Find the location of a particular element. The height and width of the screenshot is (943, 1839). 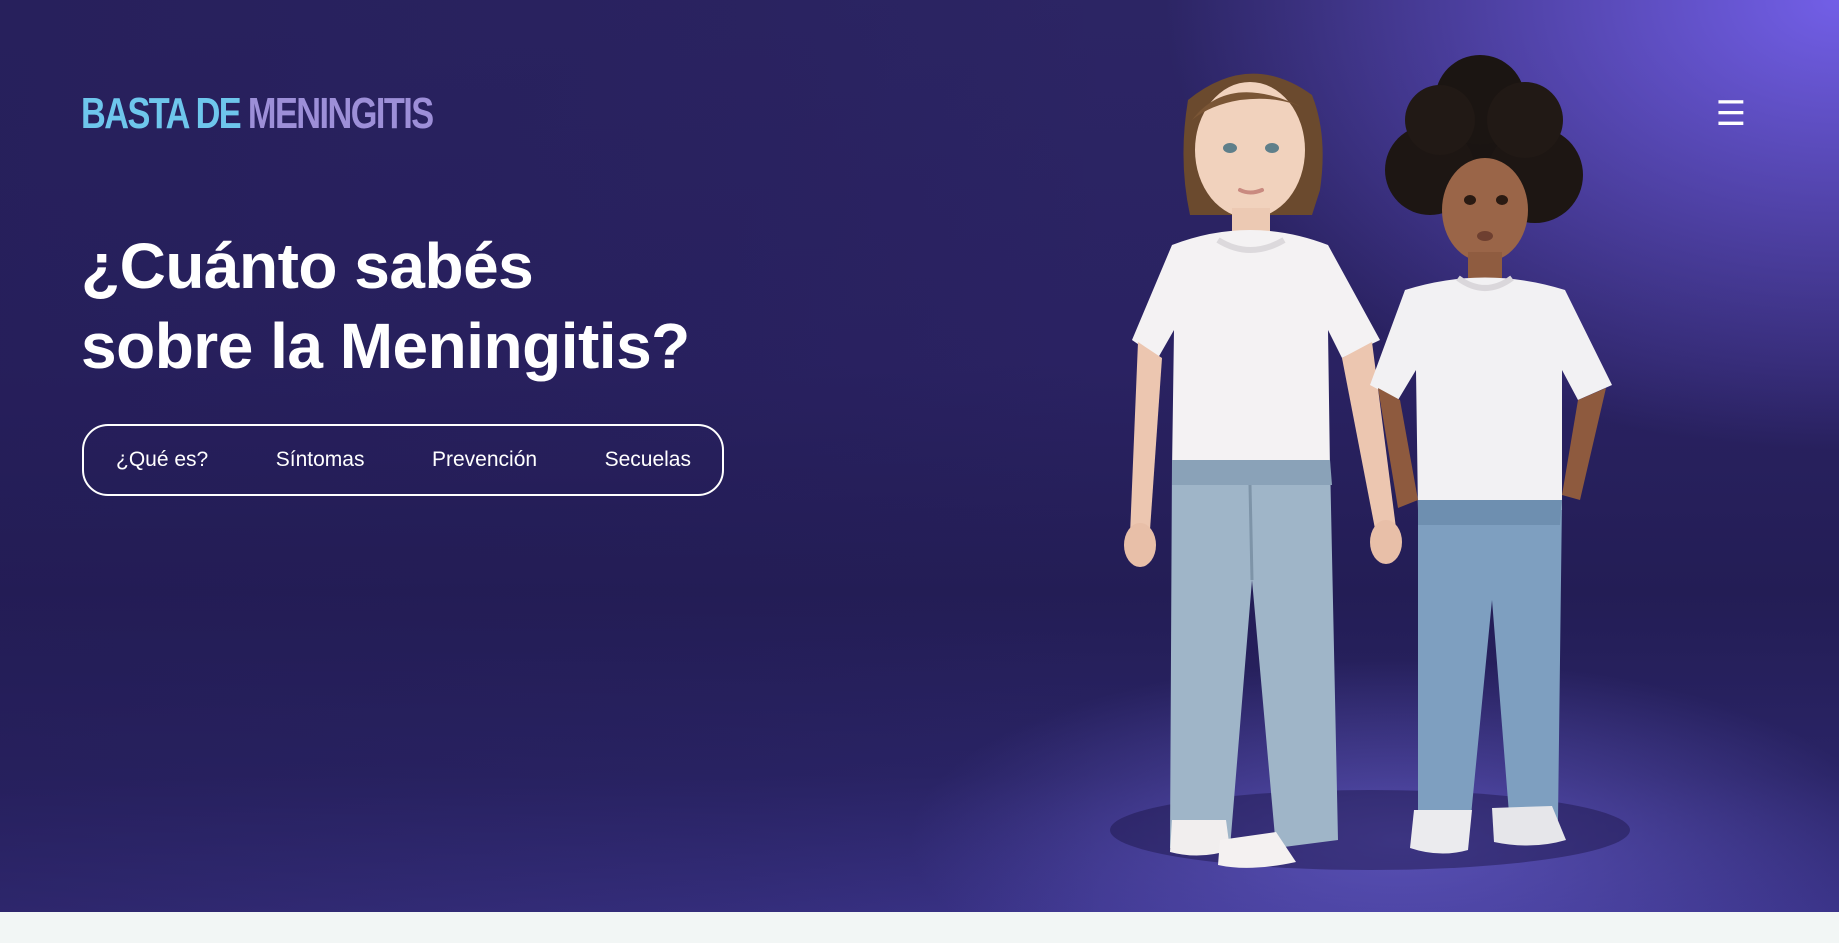

site-logo: BASTA DE MENINGITIS is located at coordinates (257, 113).